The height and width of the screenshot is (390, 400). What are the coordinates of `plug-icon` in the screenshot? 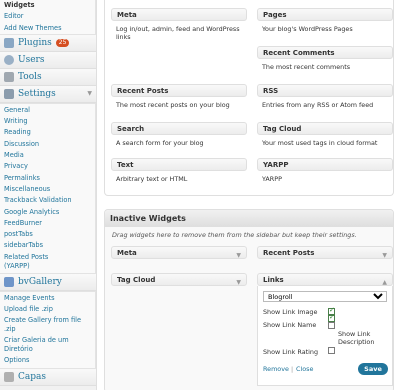 It's located at (9, 42).